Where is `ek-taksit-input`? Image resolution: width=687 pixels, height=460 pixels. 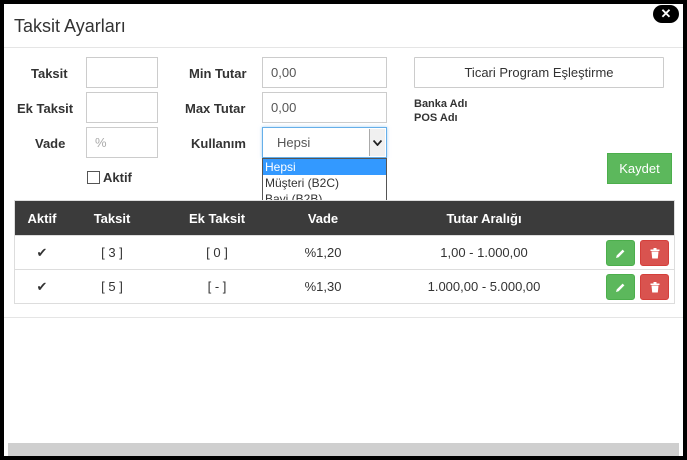 ek-taksit-input is located at coordinates (122, 107).